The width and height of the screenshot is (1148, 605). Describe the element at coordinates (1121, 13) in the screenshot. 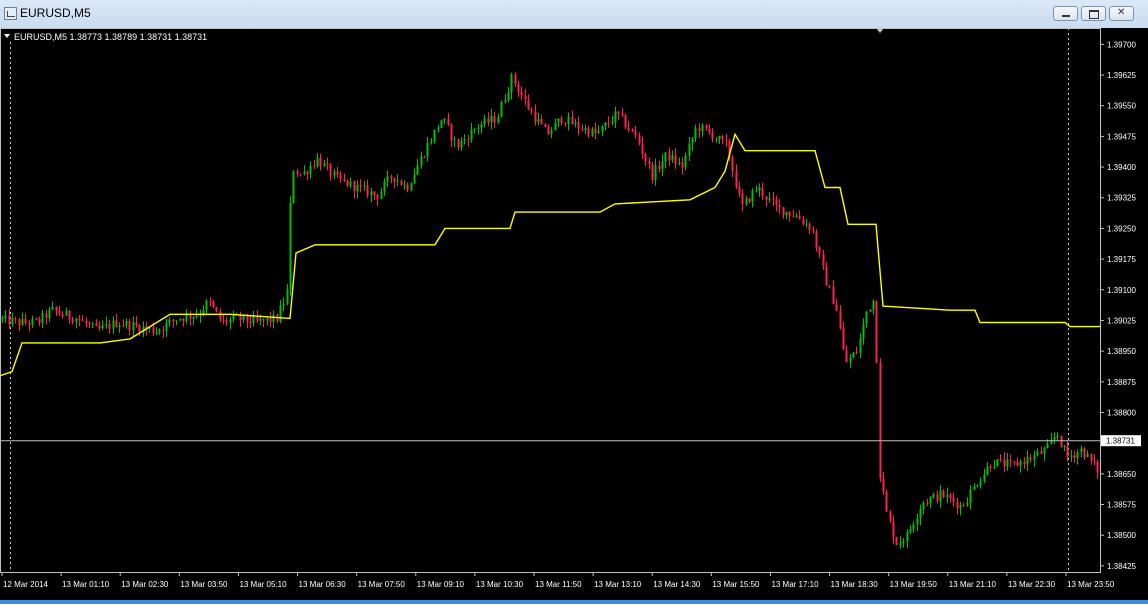

I see `close-button` at that location.